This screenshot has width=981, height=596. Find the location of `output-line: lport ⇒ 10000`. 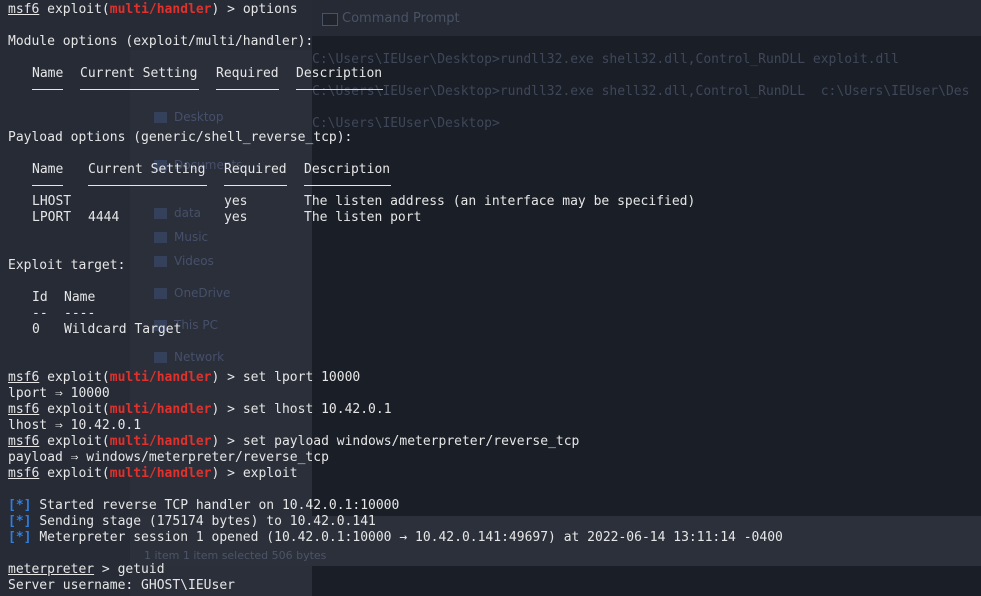

output-line: lport ⇒ 10000 is located at coordinates (59, 393).